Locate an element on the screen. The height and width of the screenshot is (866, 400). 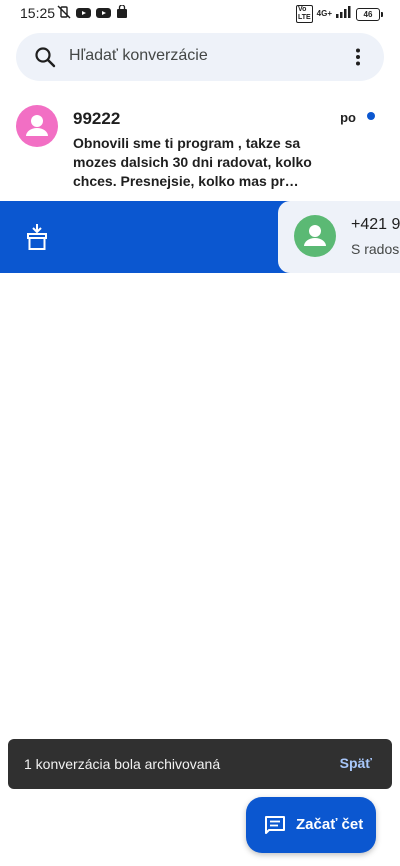
undo-button: Späť is located at coordinates (356, 763).